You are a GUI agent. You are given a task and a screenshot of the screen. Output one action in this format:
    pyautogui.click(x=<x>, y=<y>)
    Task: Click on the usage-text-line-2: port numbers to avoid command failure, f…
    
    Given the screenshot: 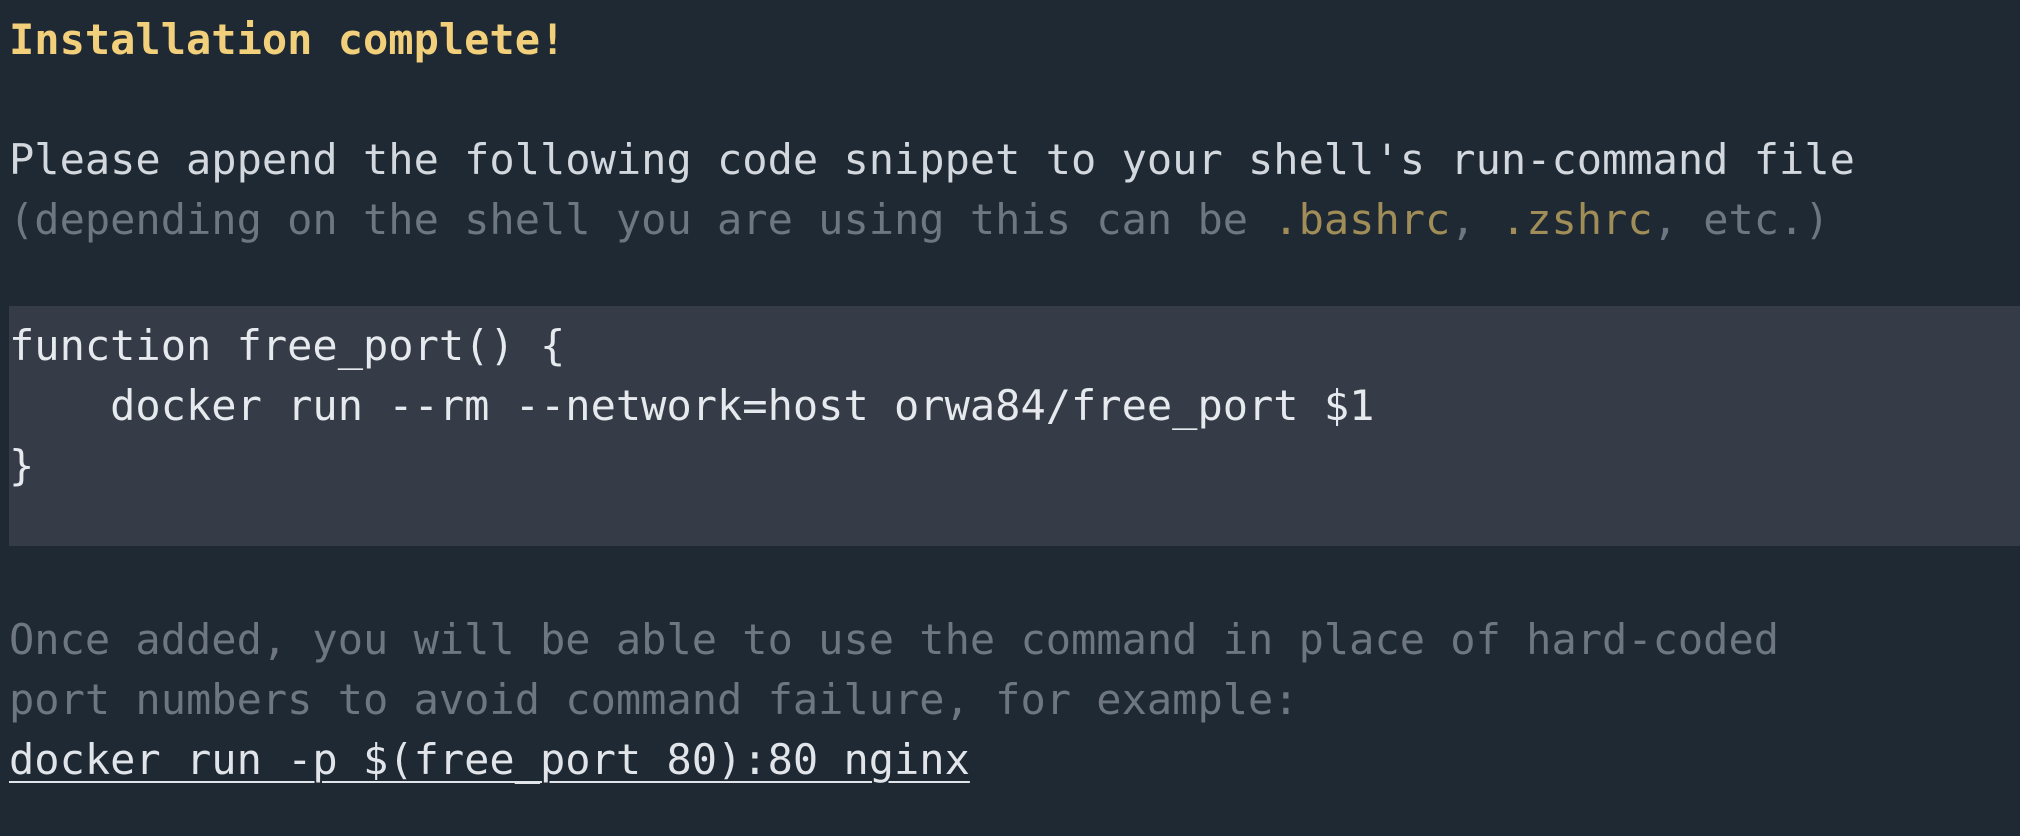 What is the action you would take?
    pyautogui.click(x=654, y=699)
    